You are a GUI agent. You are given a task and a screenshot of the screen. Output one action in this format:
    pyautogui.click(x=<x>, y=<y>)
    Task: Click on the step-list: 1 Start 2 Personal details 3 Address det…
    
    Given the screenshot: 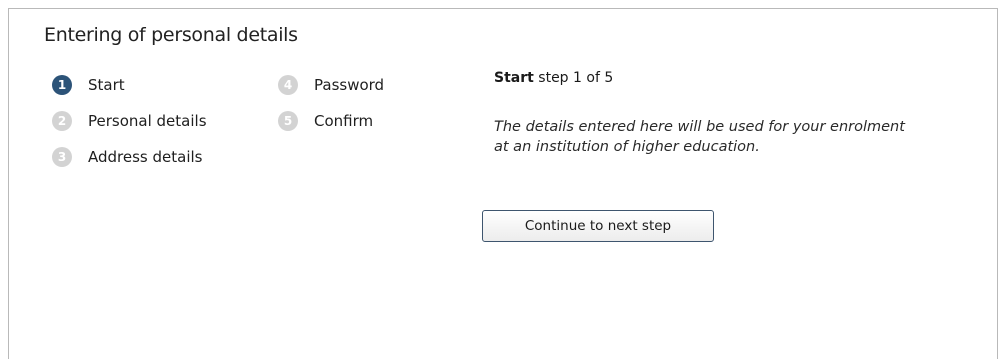 What is the action you would take?
    pyautogui.click(x=252, y=129)
    